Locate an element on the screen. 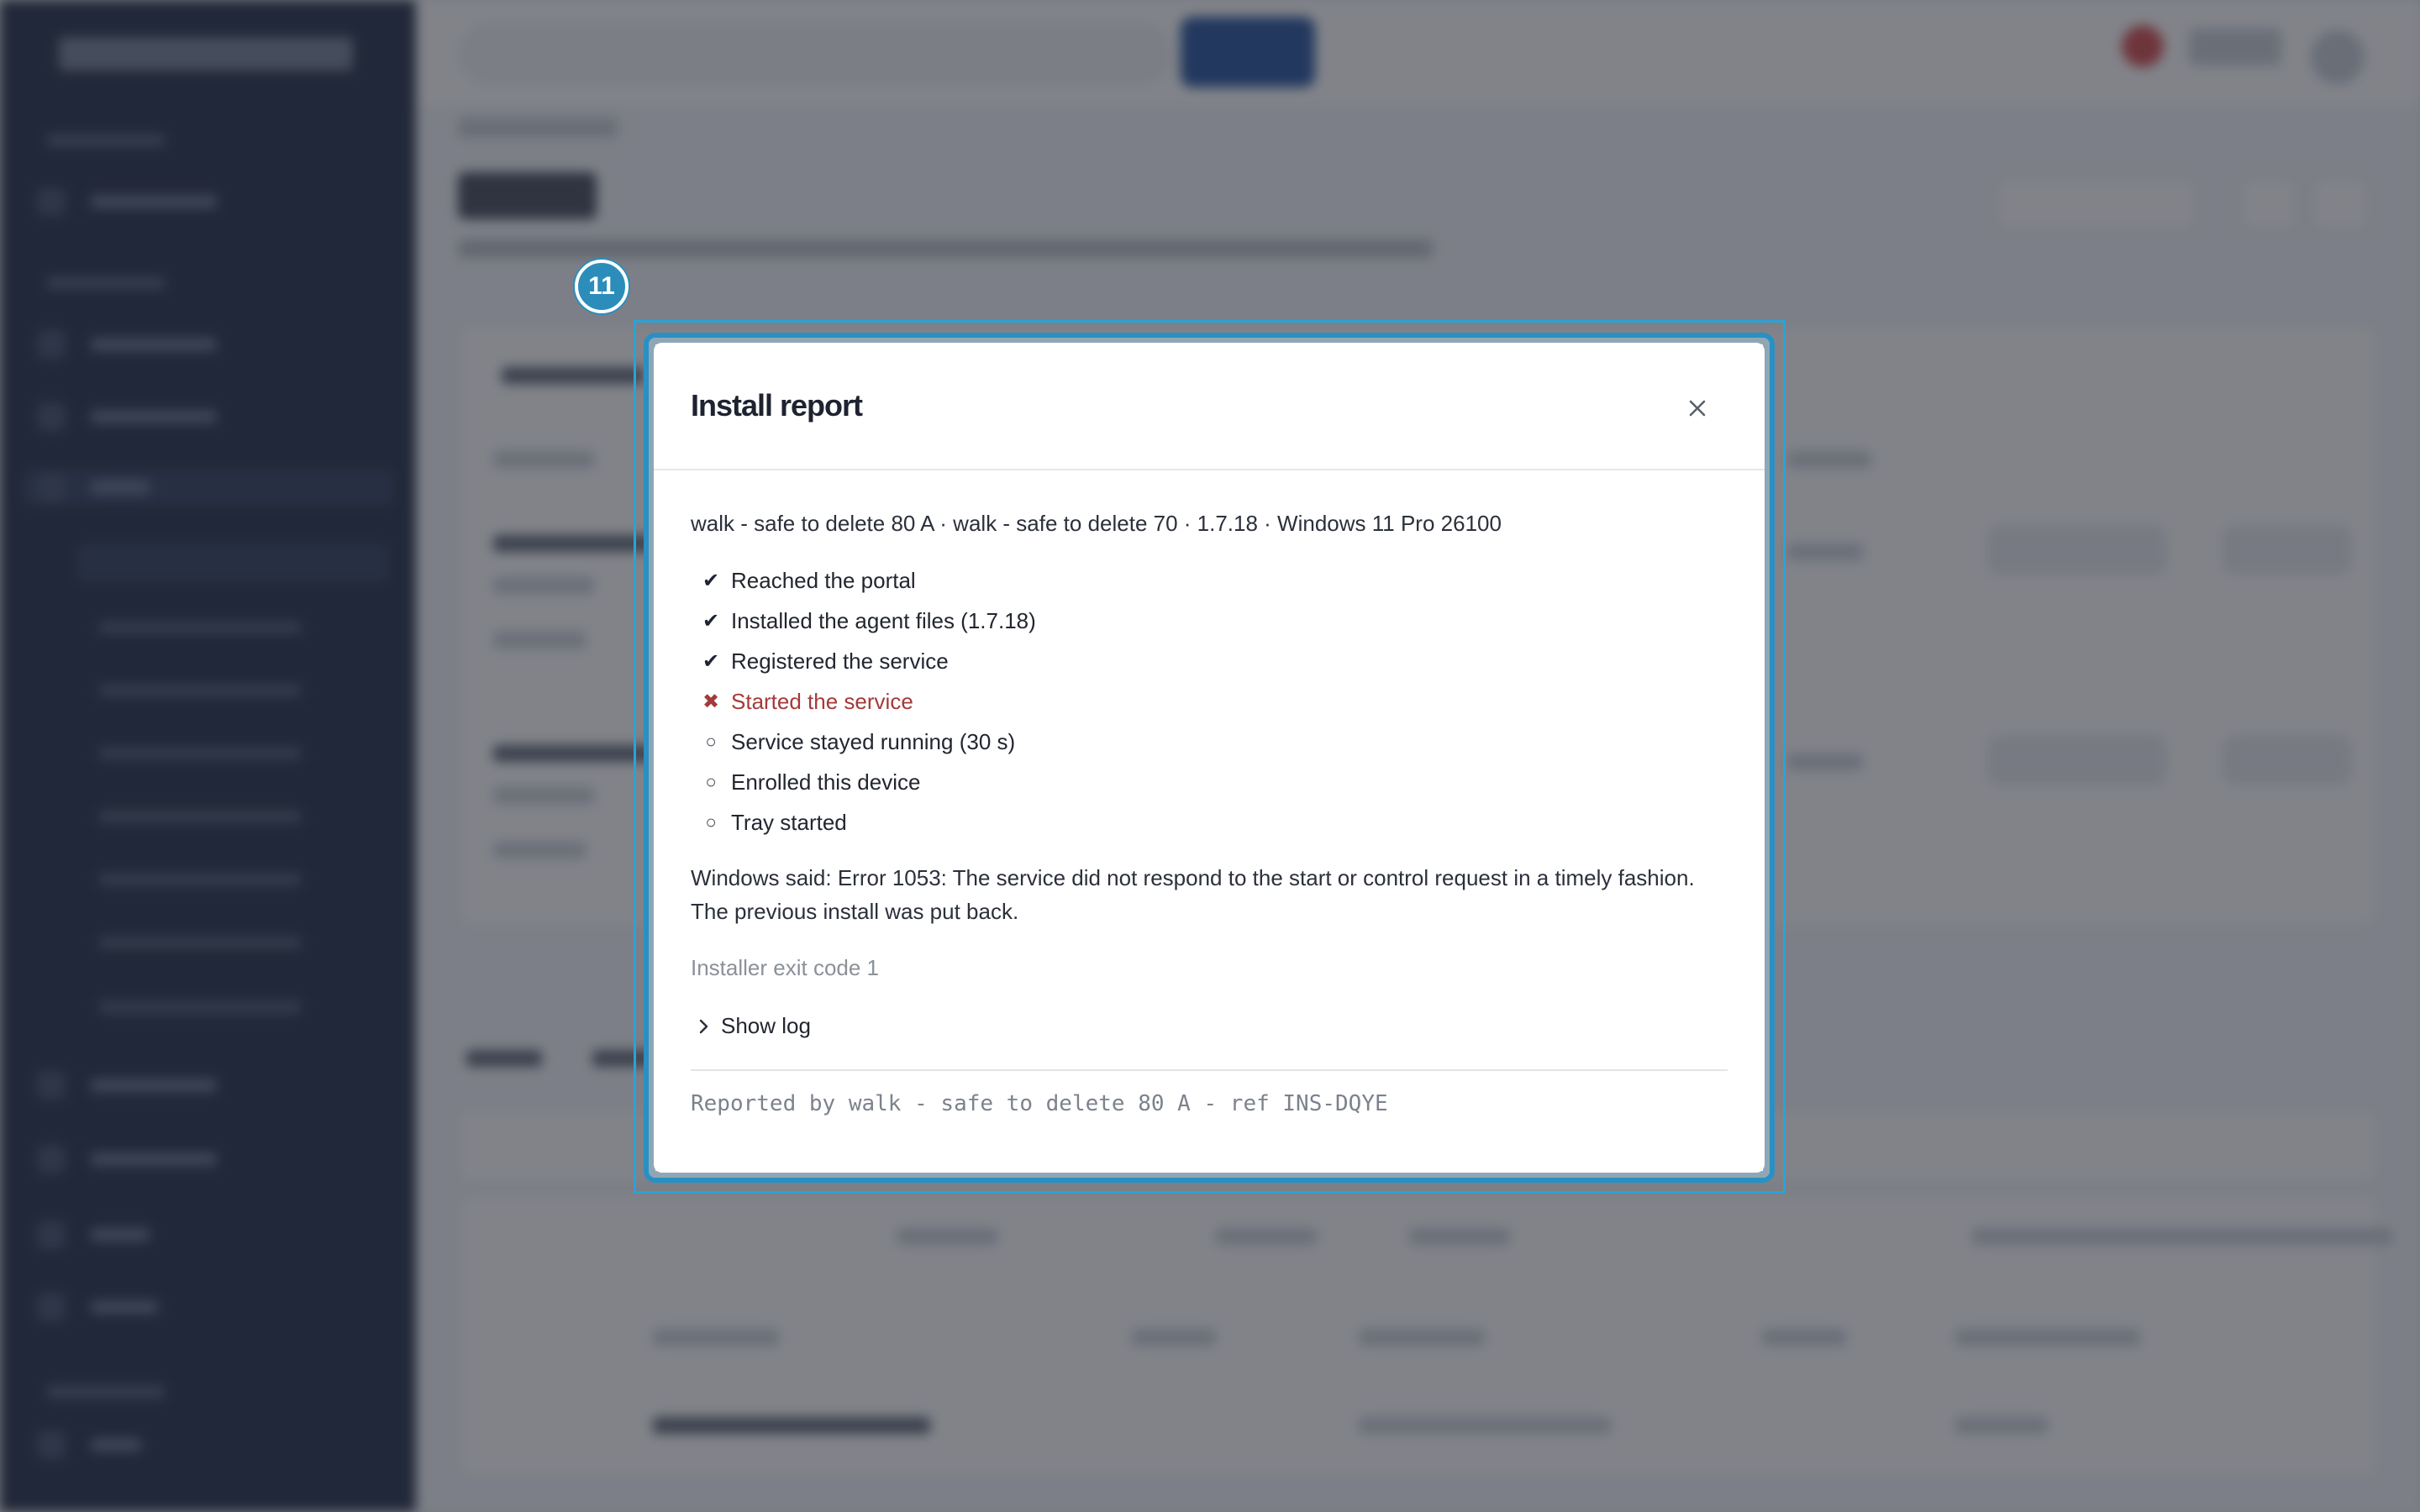 The width and height of the screenshot is (2420, 1512). step-label: Service stayed running (30 s) is located at coordinates (873, 741).